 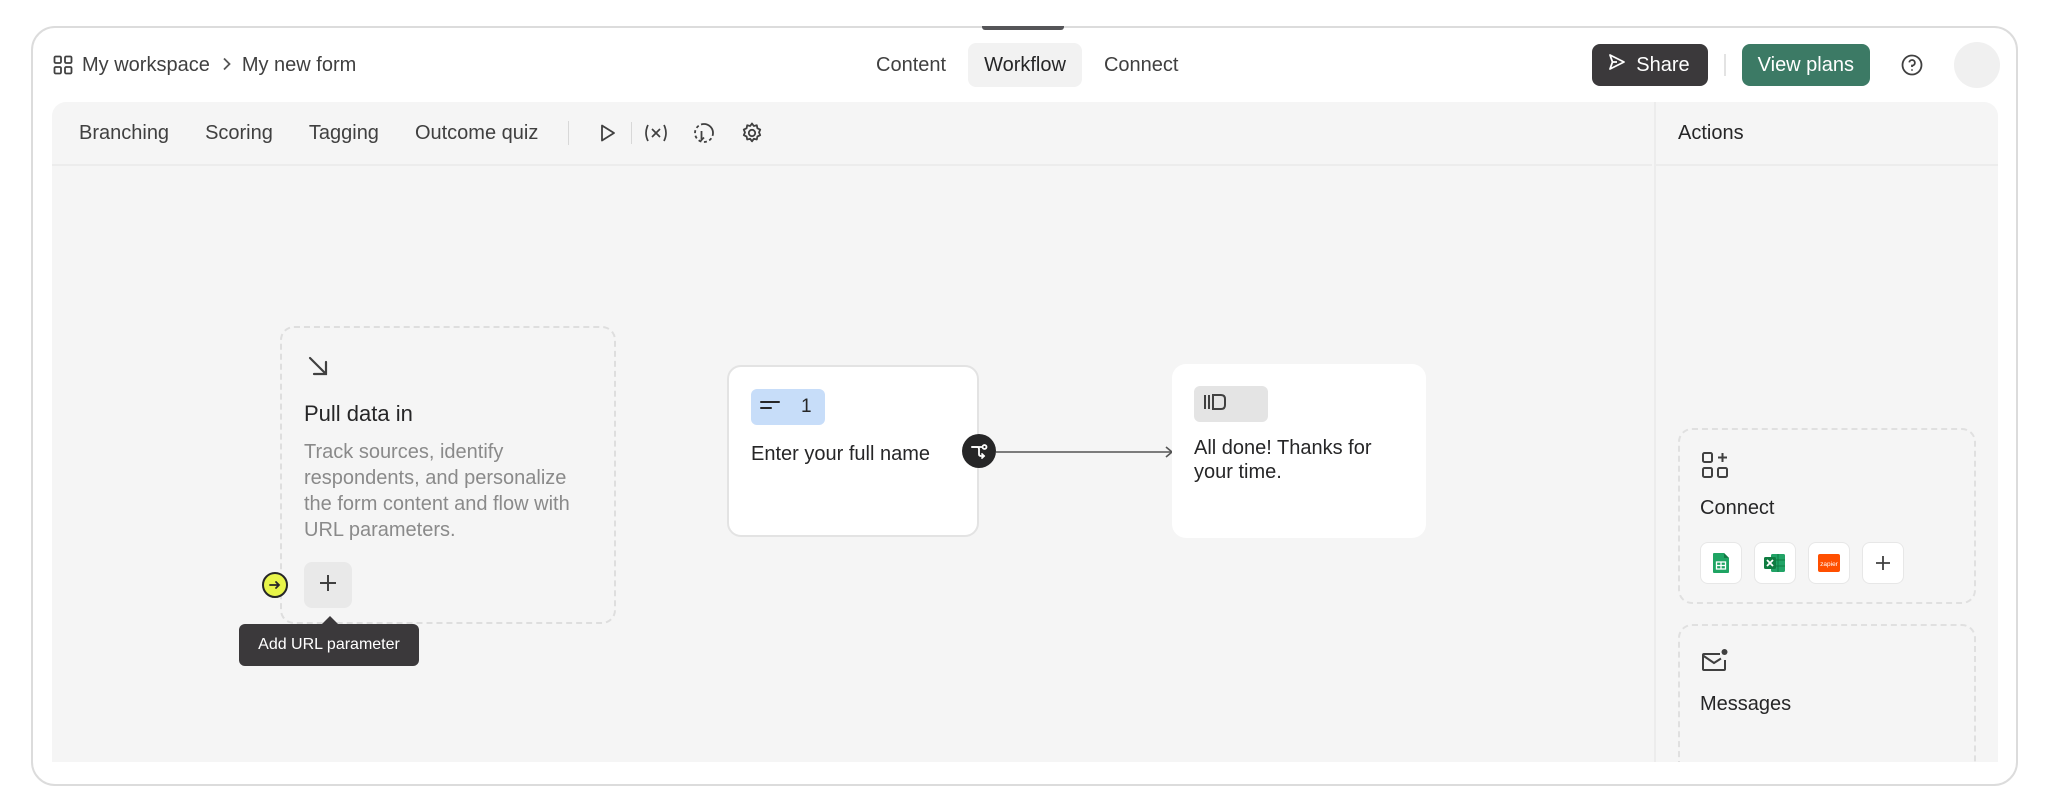 I want to click on header-divider, so click(x=1724, y=65).